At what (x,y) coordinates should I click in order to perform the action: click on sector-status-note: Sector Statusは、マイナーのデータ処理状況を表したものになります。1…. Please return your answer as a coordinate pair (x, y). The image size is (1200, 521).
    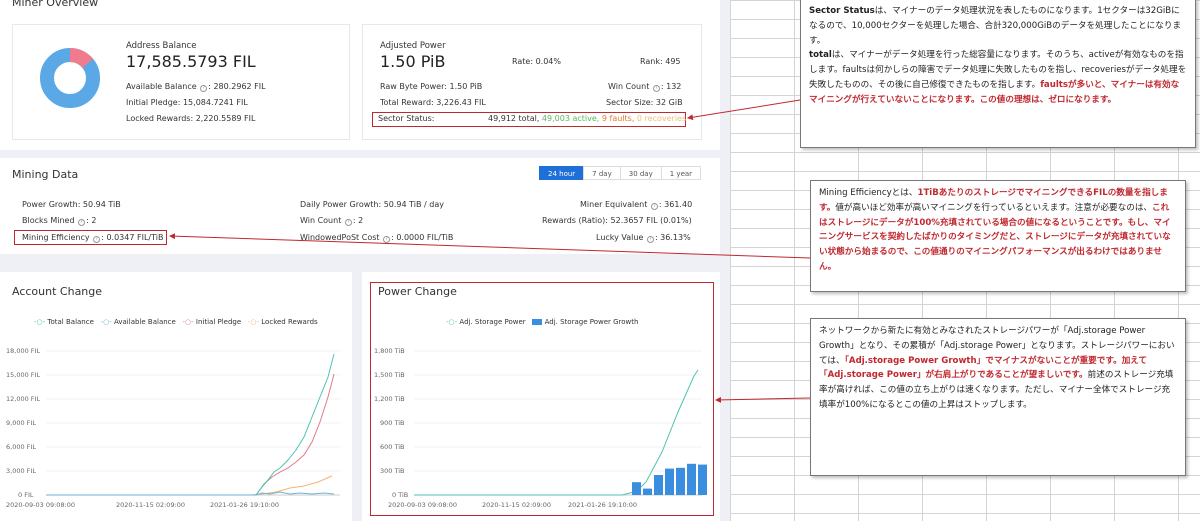
    Looking at the image, I should click on (998, 74).